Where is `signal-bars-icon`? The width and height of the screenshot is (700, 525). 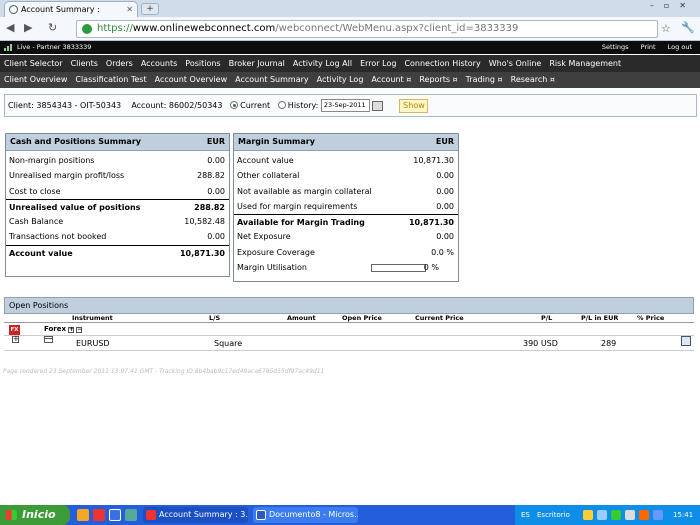 signal-bars-icon is located at coordinates (8, 47).